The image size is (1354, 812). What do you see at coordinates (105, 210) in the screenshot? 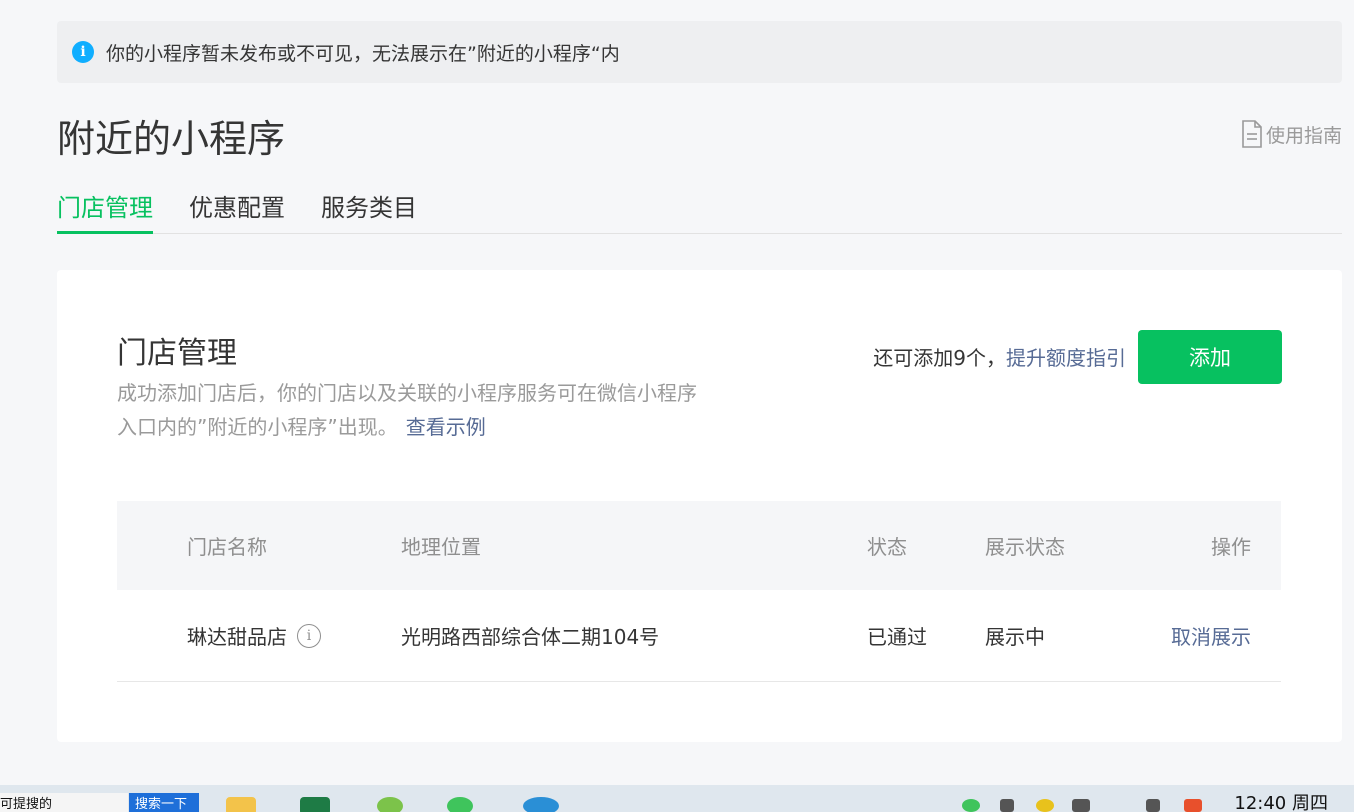
I see `tab-store-management: 门店管理` at bounding box center [105, 210].